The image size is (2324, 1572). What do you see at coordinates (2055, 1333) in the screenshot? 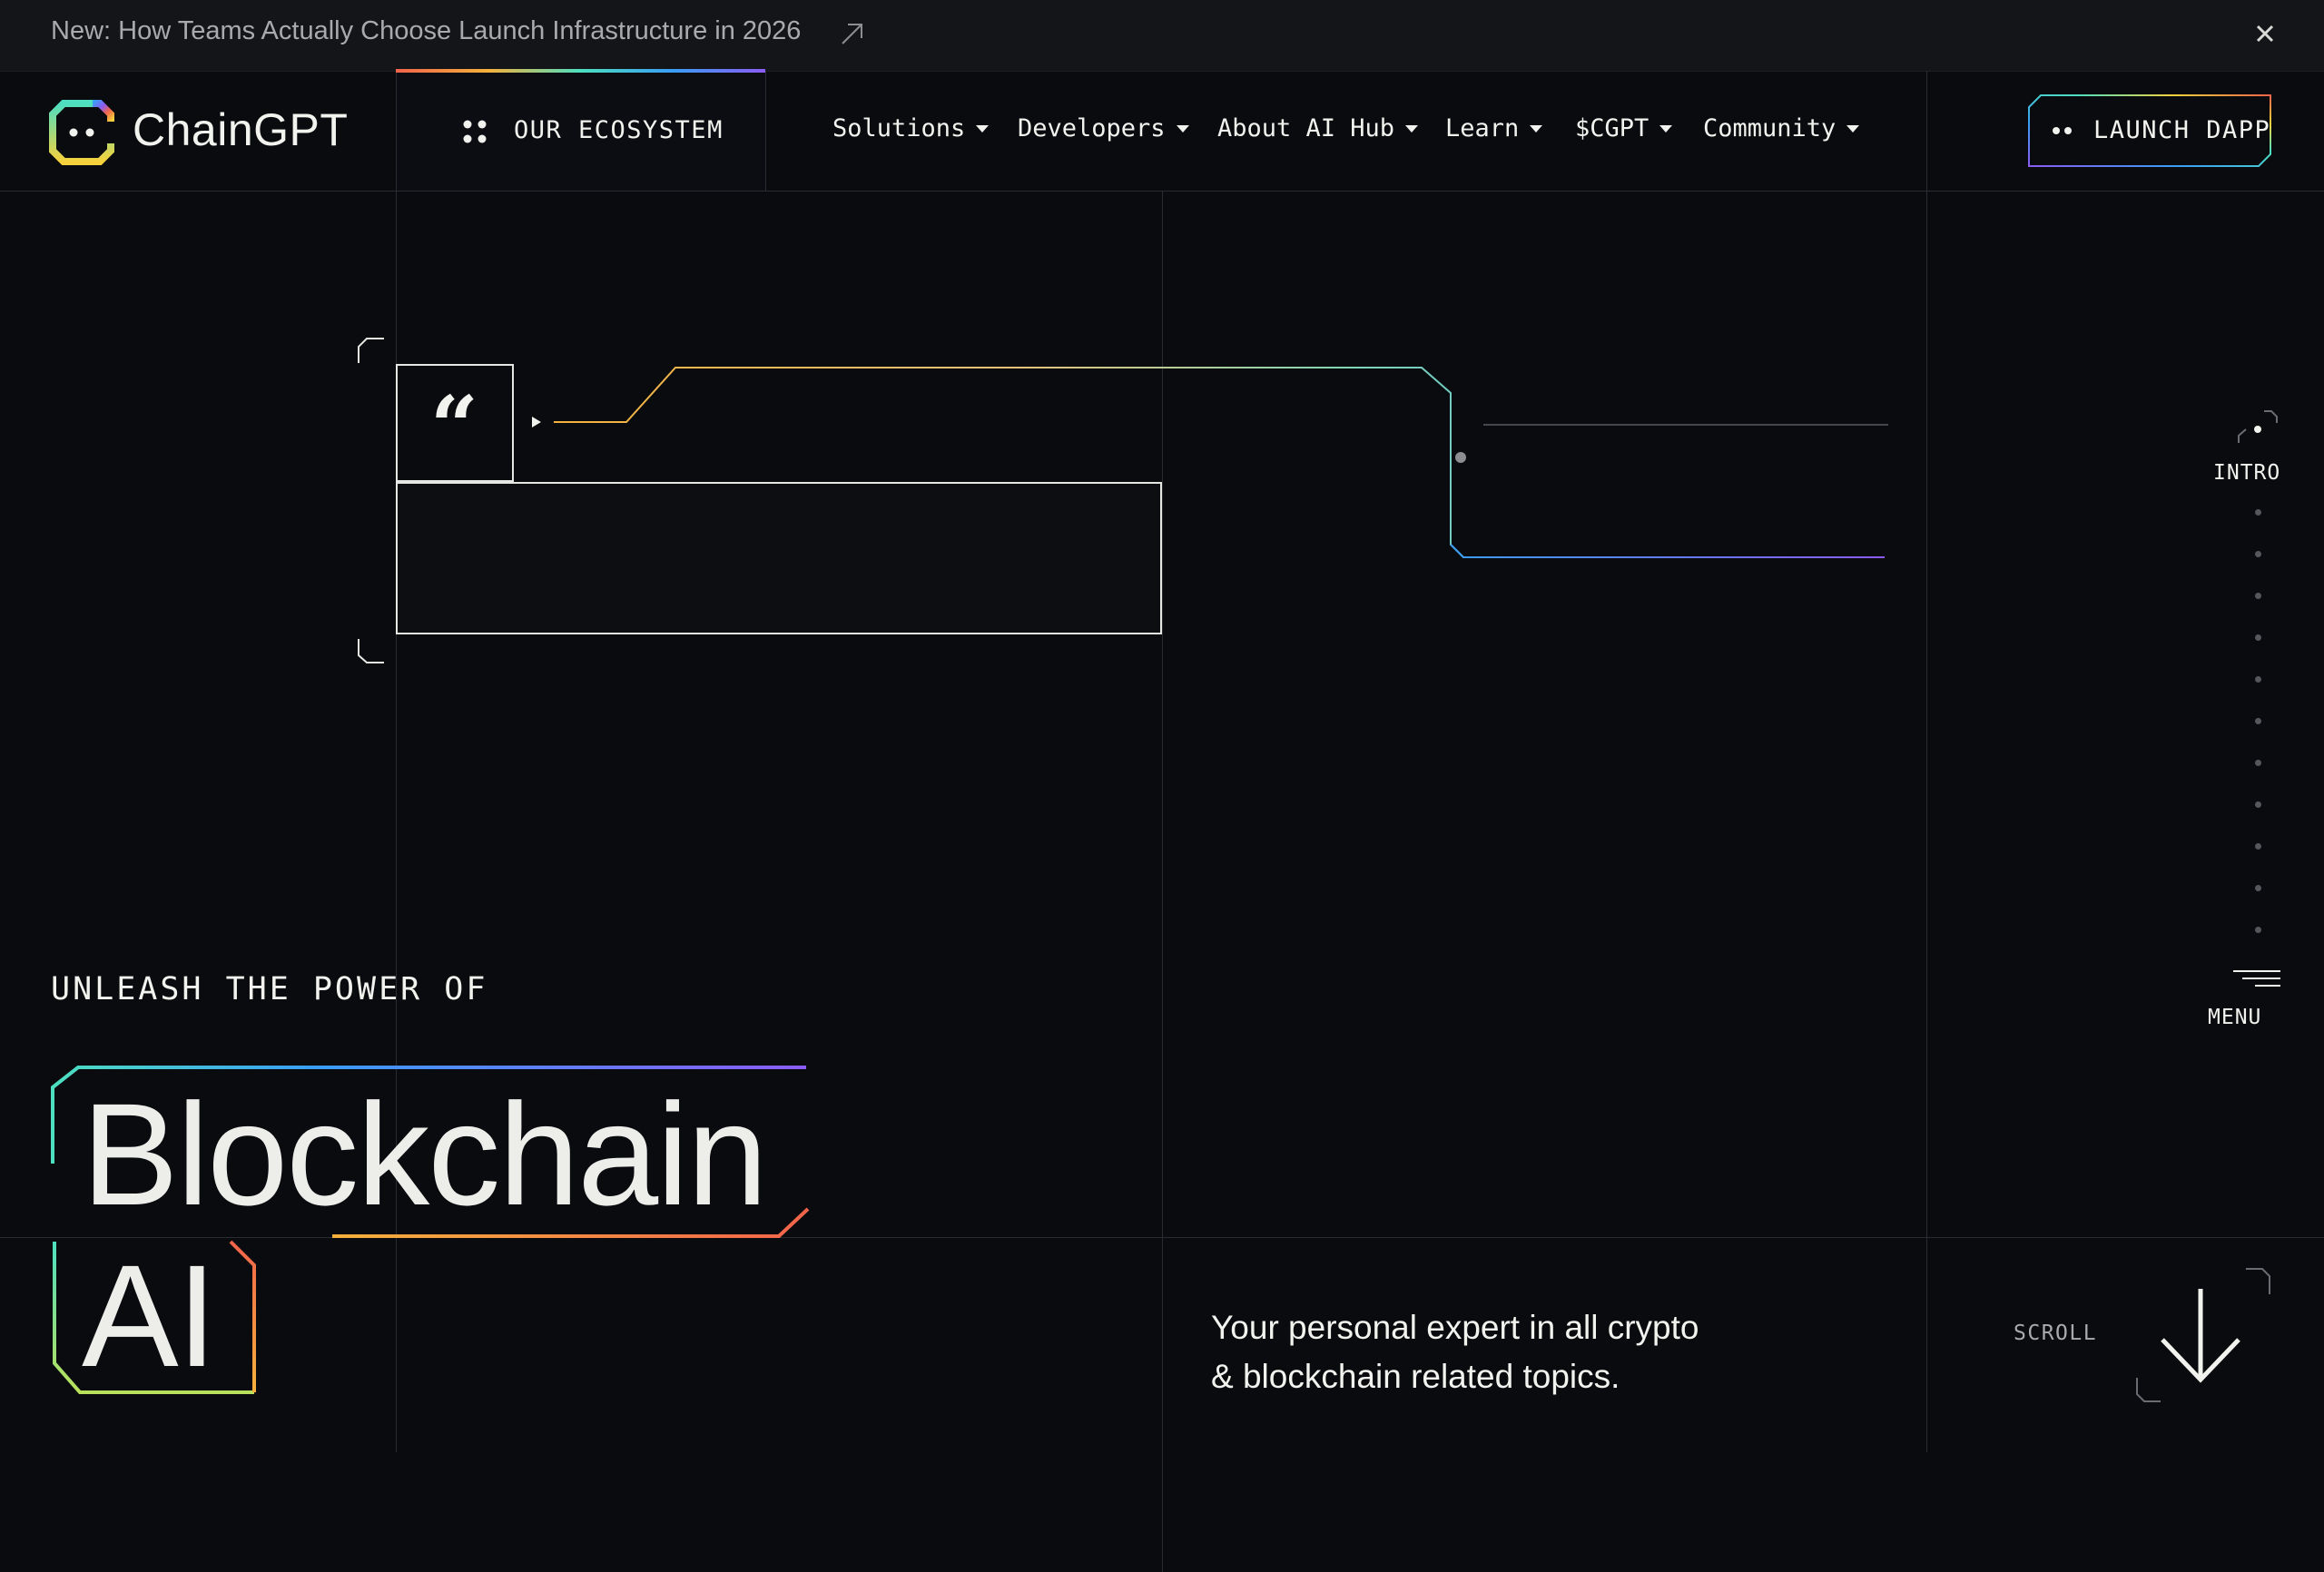
I see `scroll-label: SCROLL` at bounding box center [2055, 1333].